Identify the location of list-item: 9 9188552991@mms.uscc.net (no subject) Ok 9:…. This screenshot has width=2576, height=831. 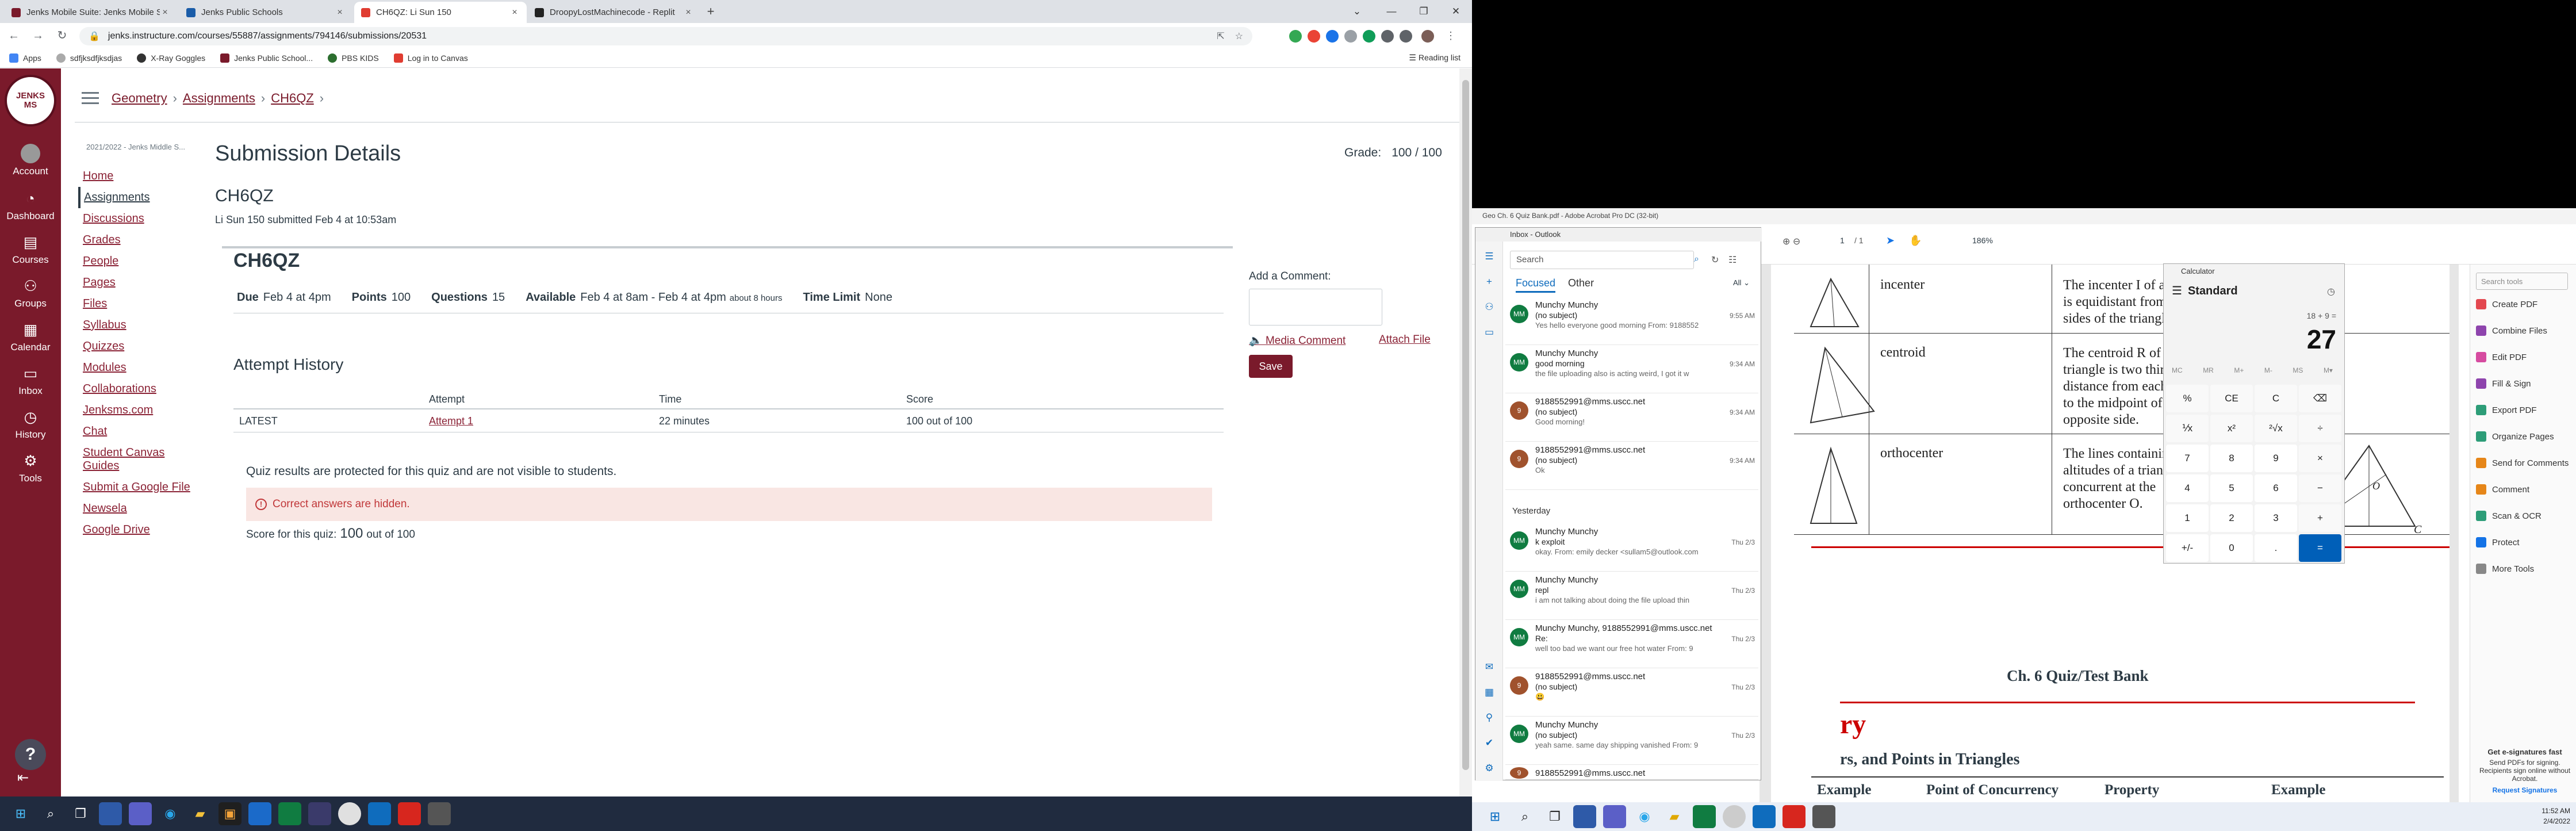
(1631, 466).